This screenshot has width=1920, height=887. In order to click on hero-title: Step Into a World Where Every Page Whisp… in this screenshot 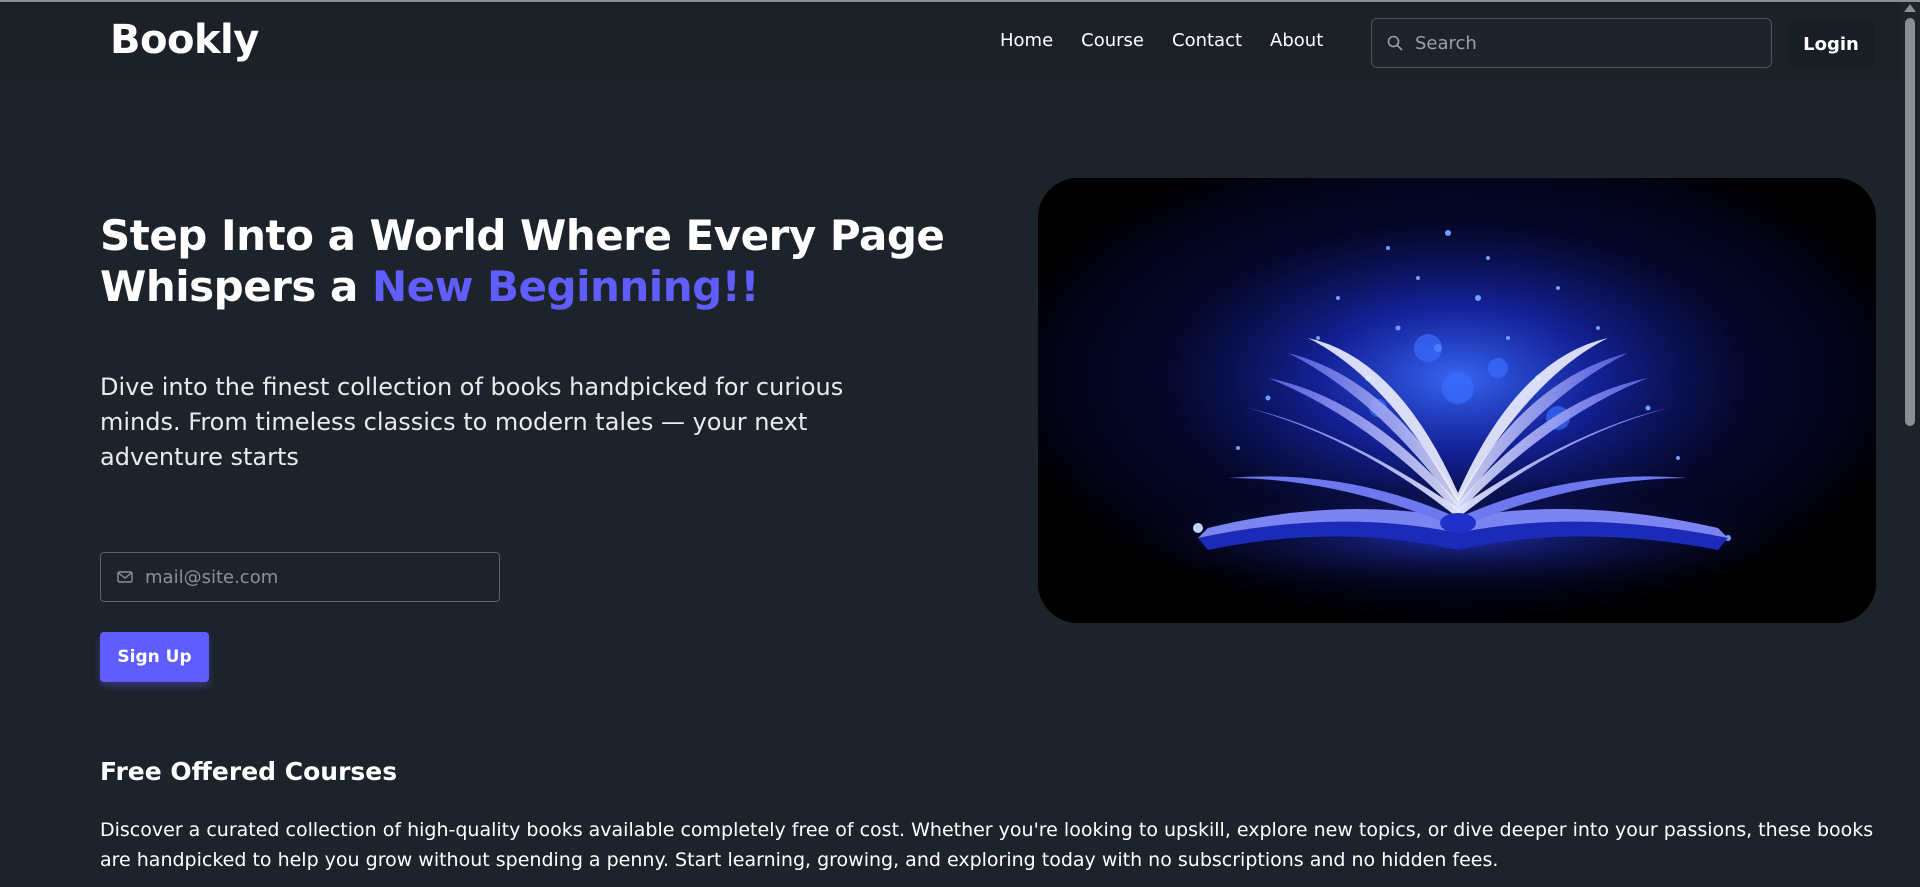, I will do `click(540, 261)`.